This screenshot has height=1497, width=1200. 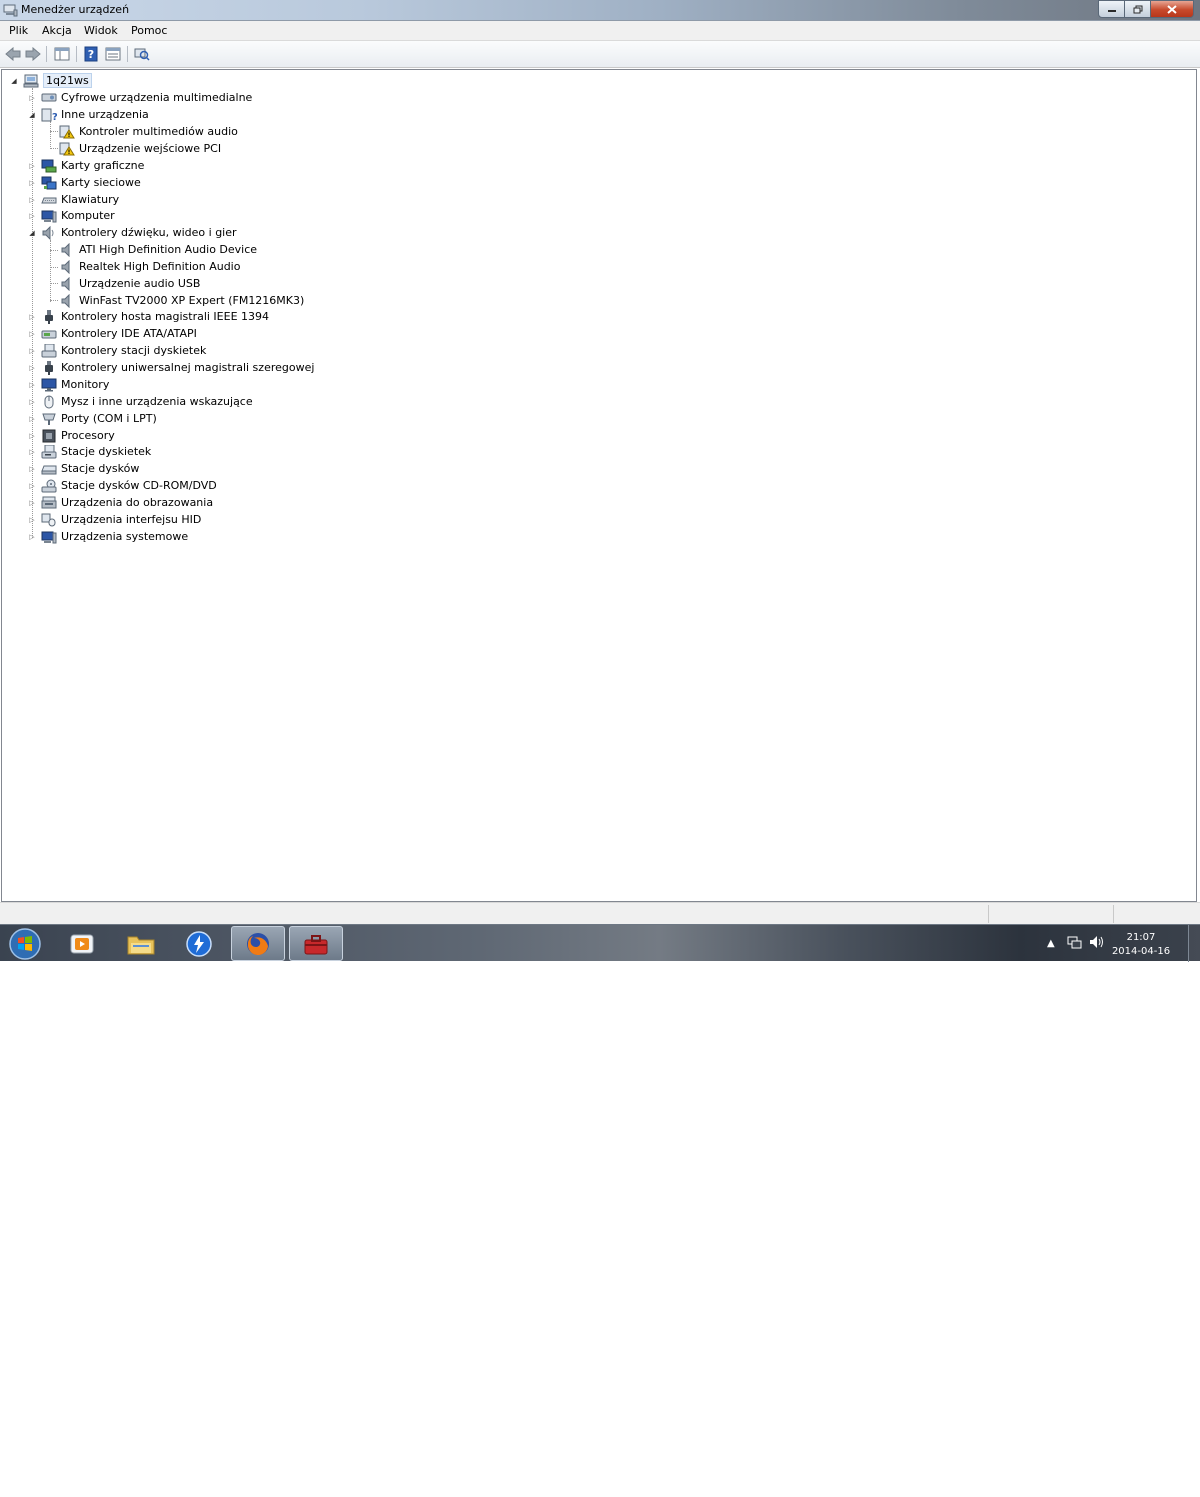 I want to click on minimize-button, so click(x=1111, y=9).